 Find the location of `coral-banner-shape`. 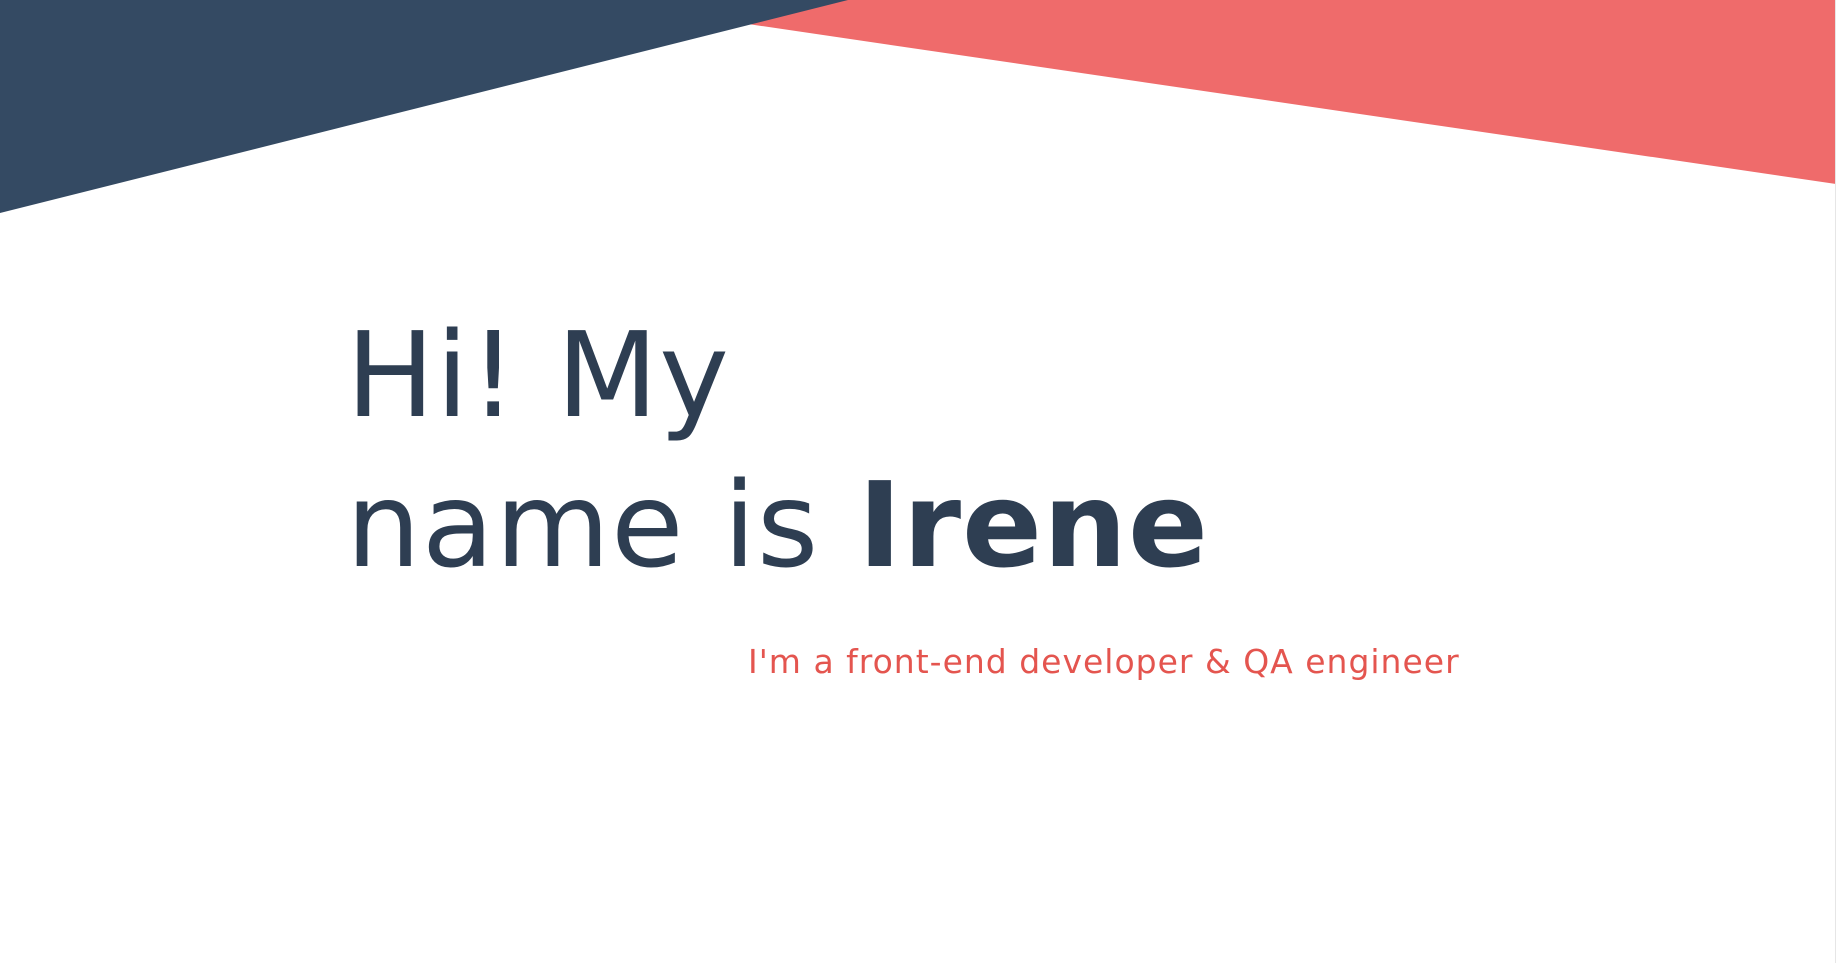

coral-banner-shape is located at coordinates (1292, 92).